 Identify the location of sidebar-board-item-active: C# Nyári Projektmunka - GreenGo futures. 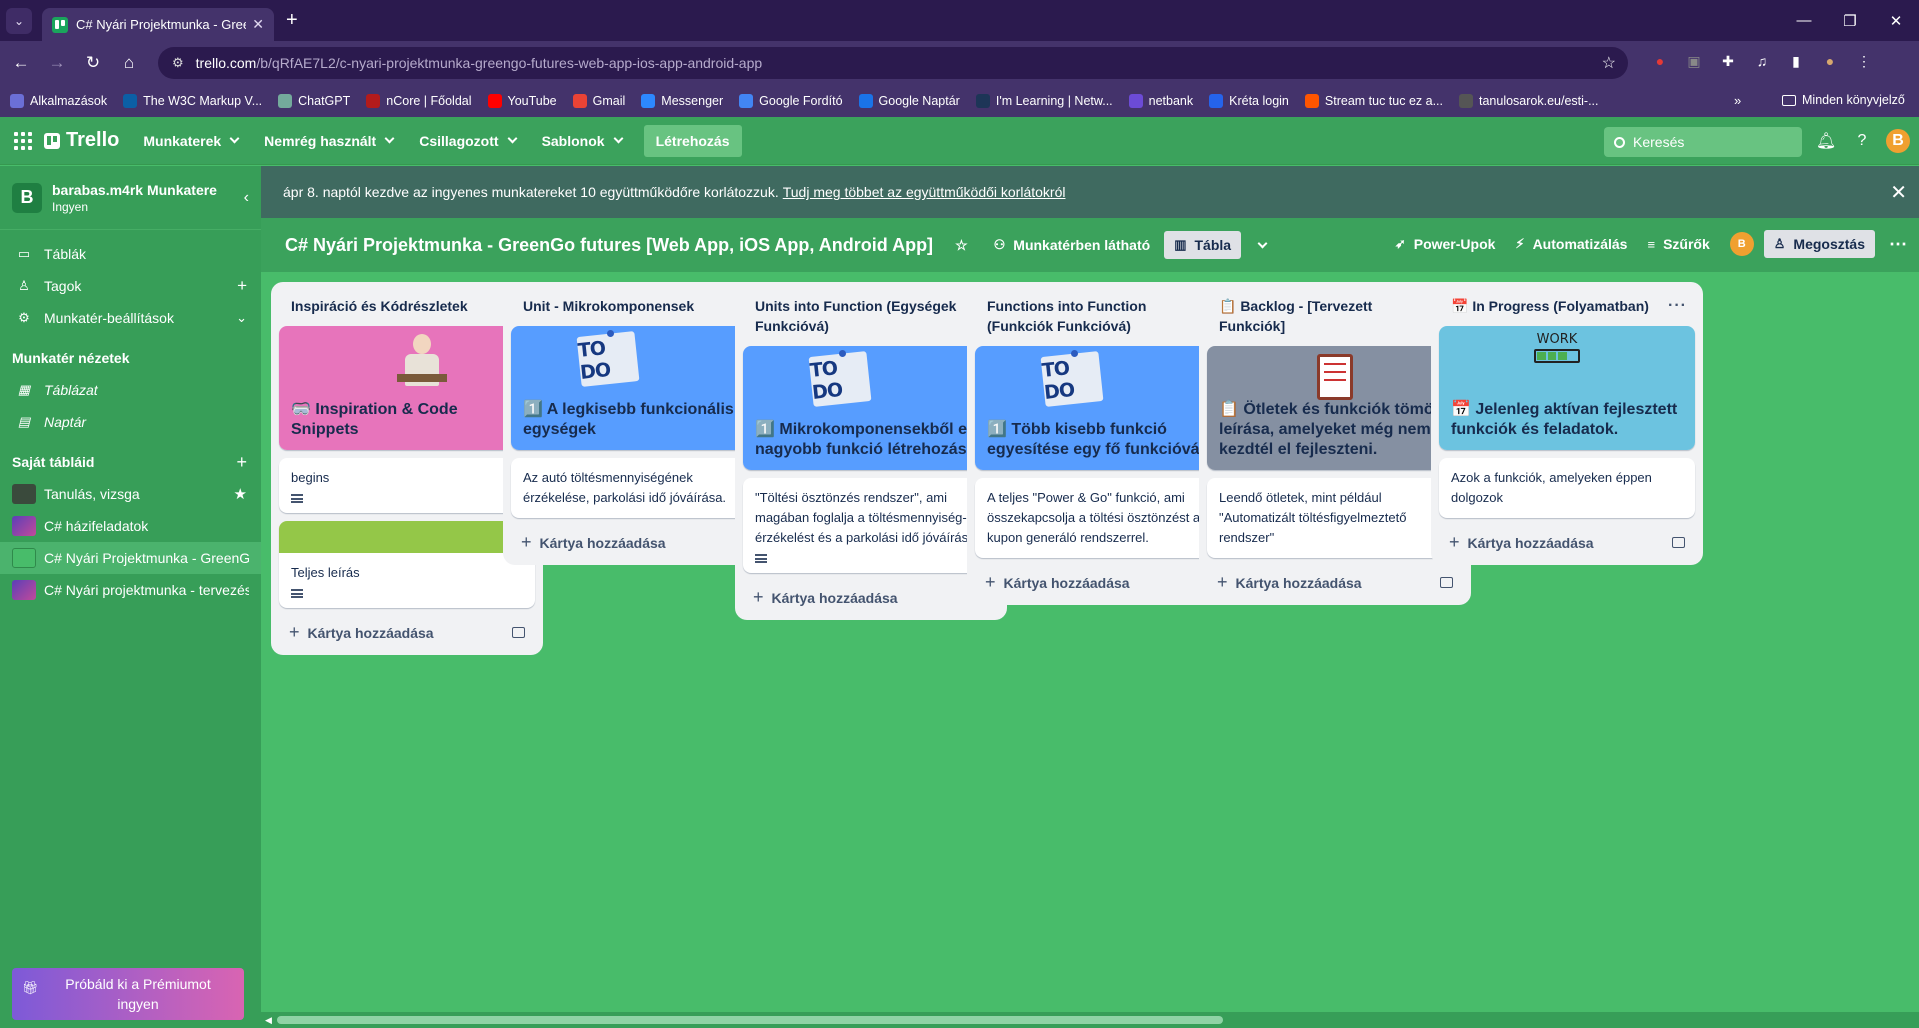
(130, 558).